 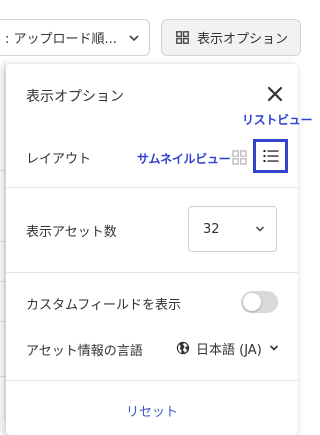 I want to click on asset-count-label: 表示アセット数, so click(x=71, y=232).